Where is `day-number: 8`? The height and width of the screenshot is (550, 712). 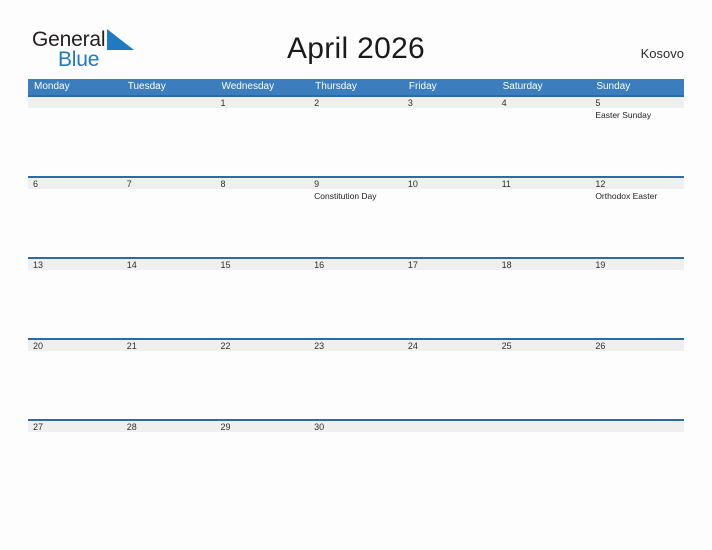 day-number: 8 is located at coordinates (262, 183).